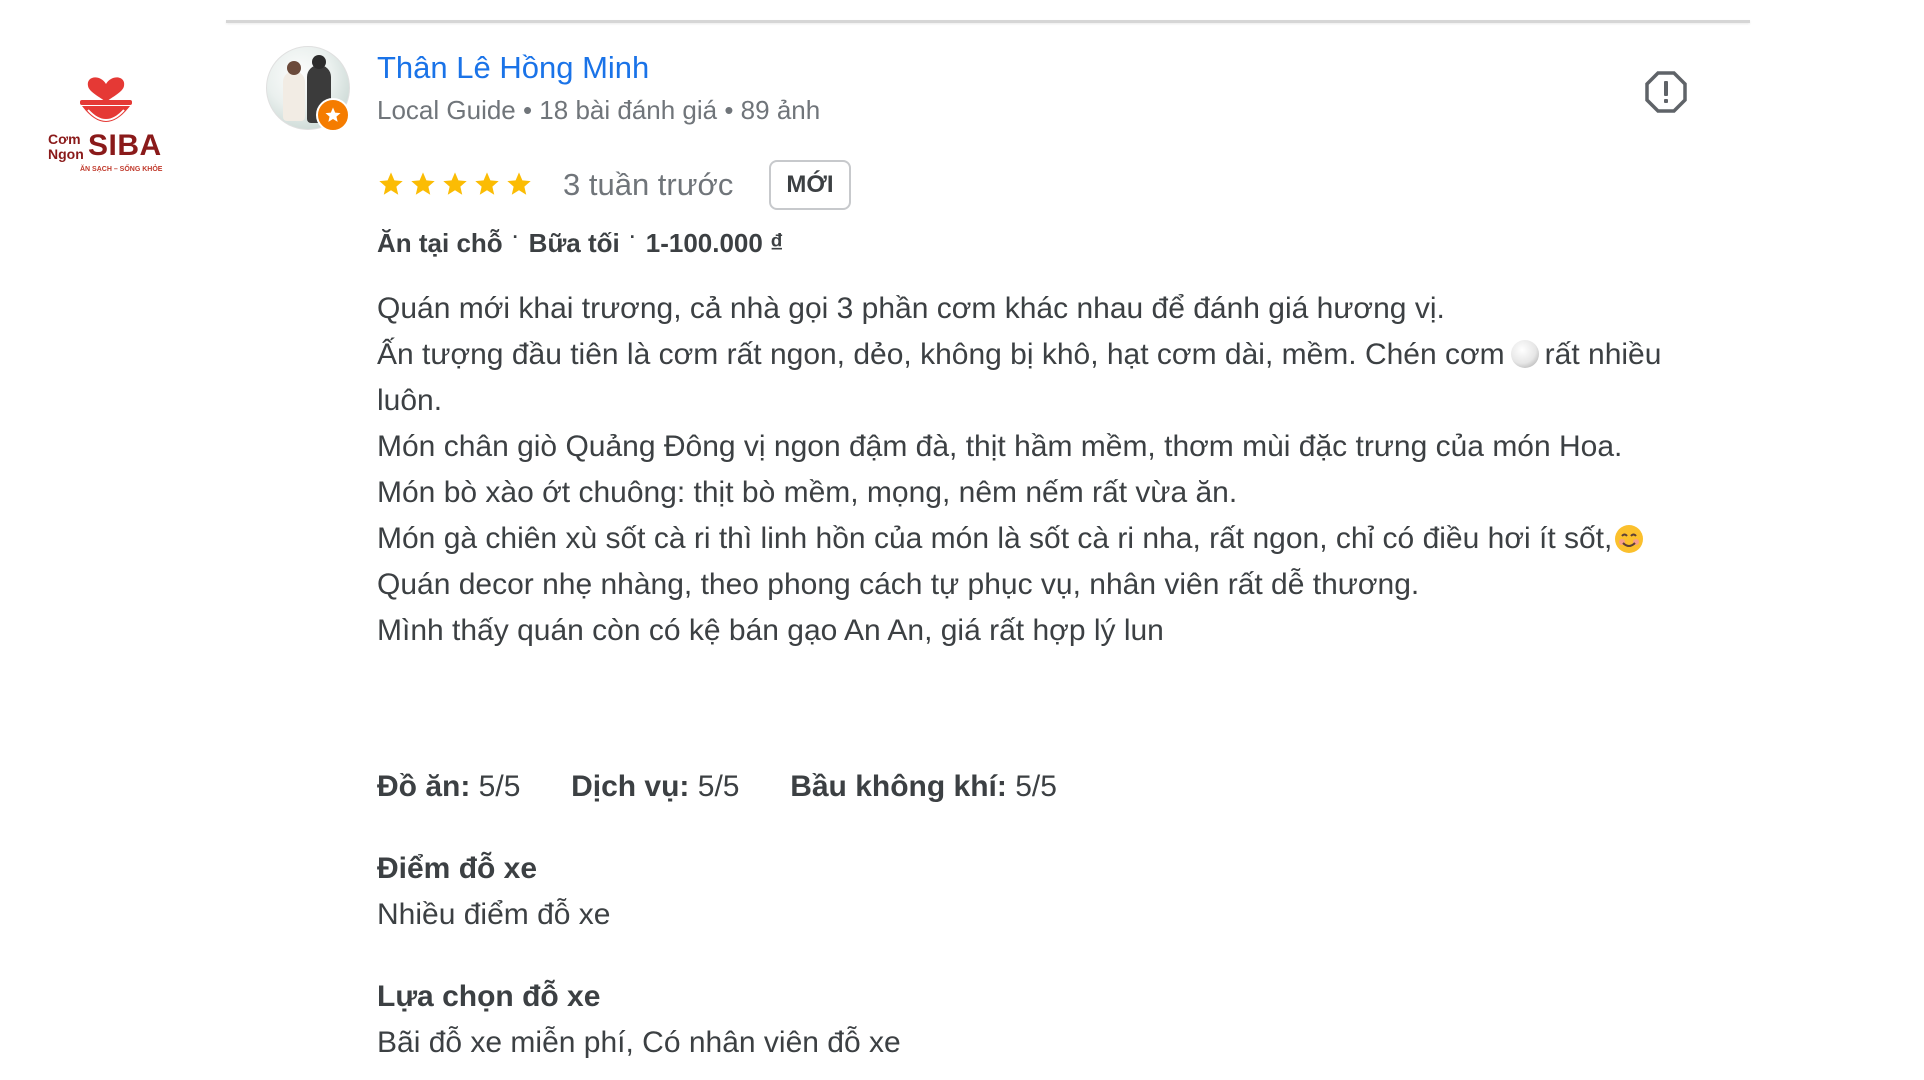 The image size is (1924, 1080). I want to click on parking-title: Điểm đỗ xe, so click(457, 868).